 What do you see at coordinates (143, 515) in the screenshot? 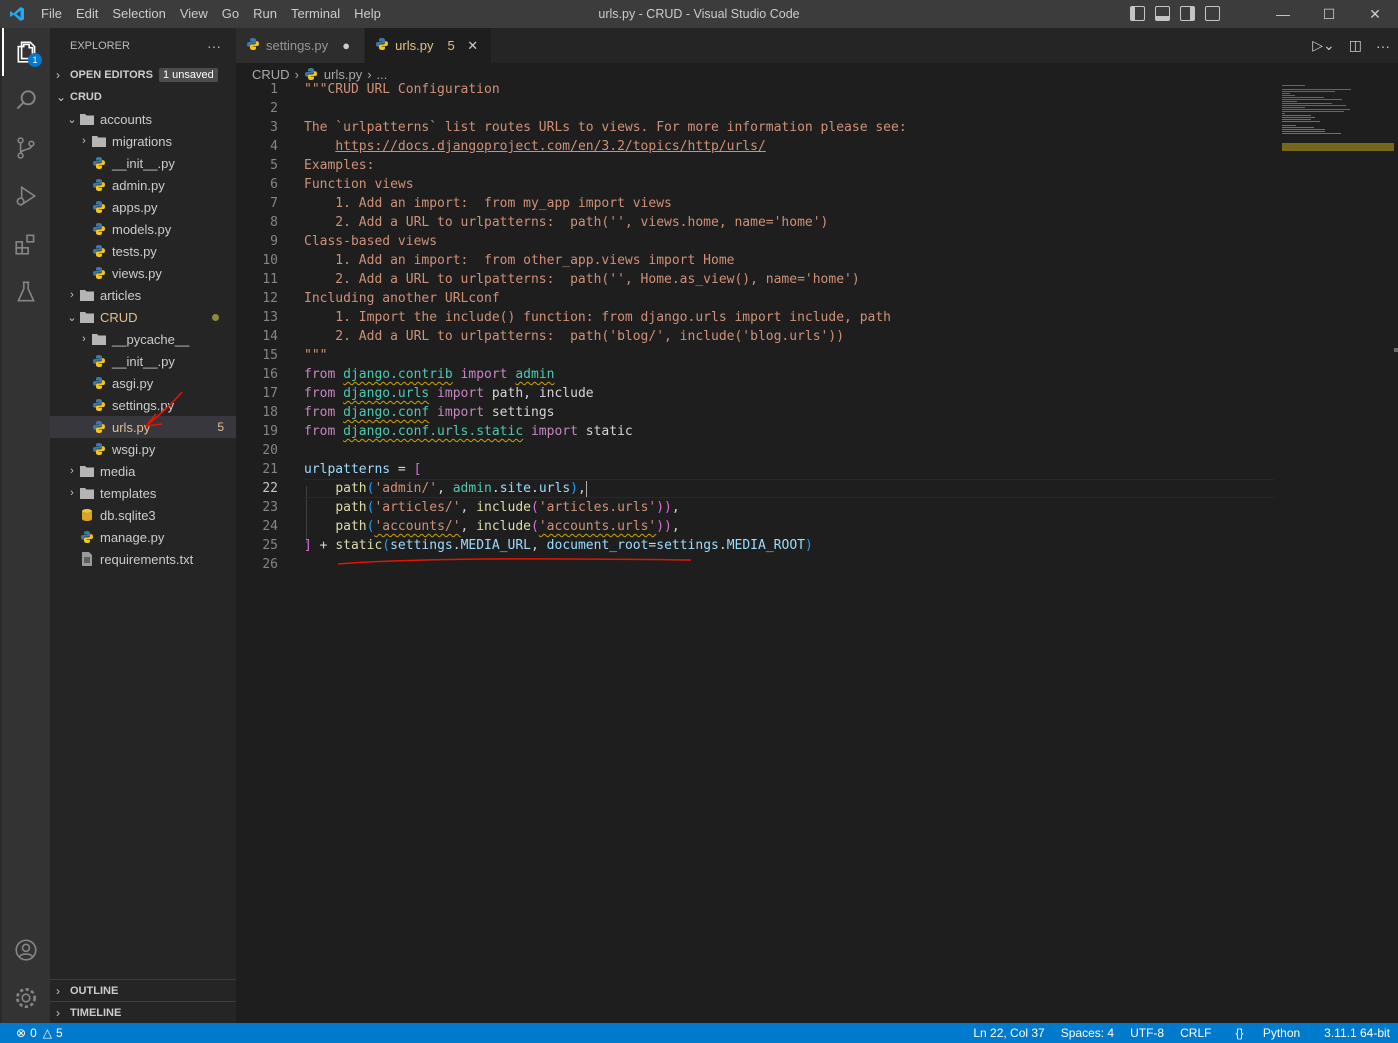
I see `file-item: db.sqlite3` at bounding box center [143, 515].